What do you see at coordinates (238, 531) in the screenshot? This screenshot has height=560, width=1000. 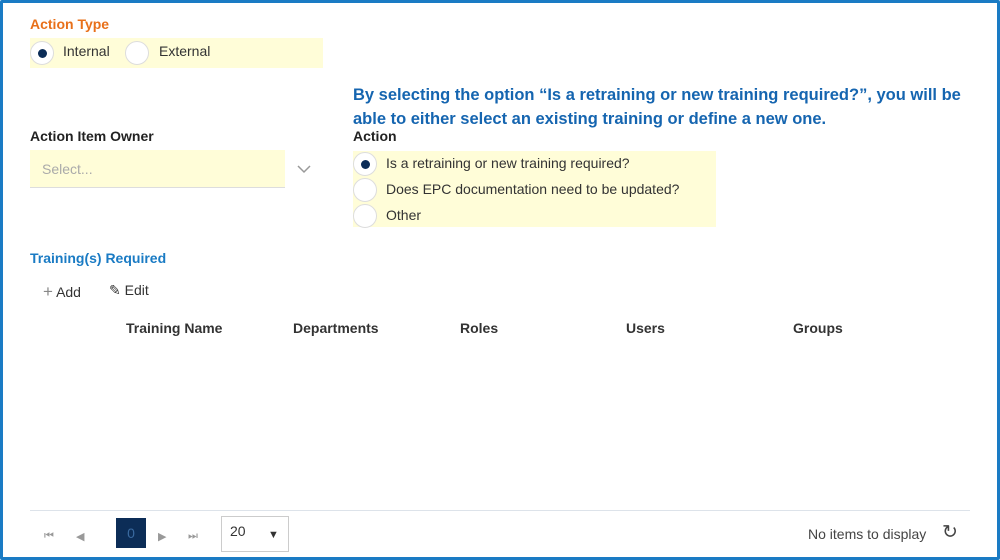 I see `page-size-value: 20` at bounding box center [238, 531].